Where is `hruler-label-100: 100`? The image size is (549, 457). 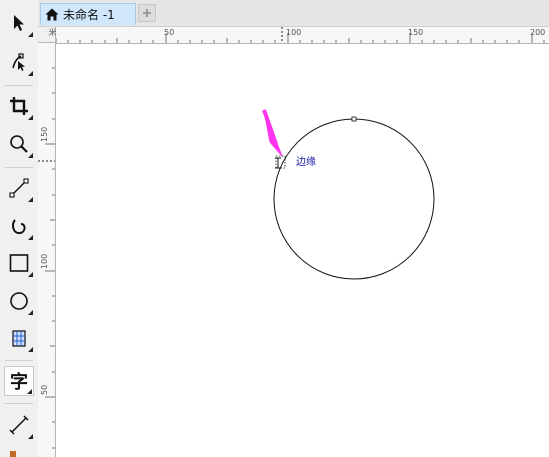
hruler-label-100: 100 is located at coordinates (293, 32).